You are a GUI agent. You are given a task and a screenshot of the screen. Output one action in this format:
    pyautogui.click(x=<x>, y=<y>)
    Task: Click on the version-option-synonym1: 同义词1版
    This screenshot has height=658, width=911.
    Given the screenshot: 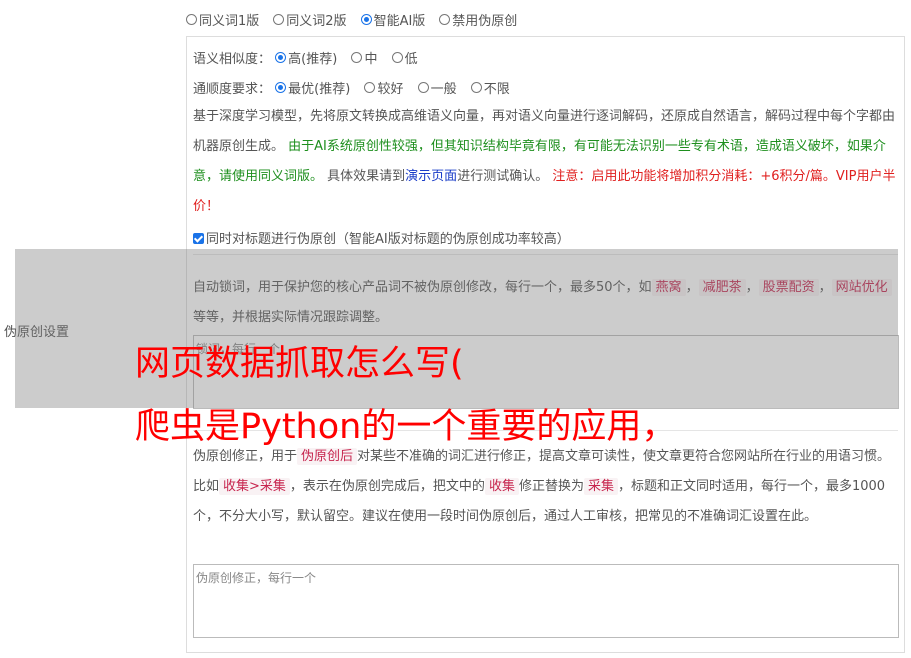 What is the action you would take?
    pyautogui.click(x=222, y=19)
    